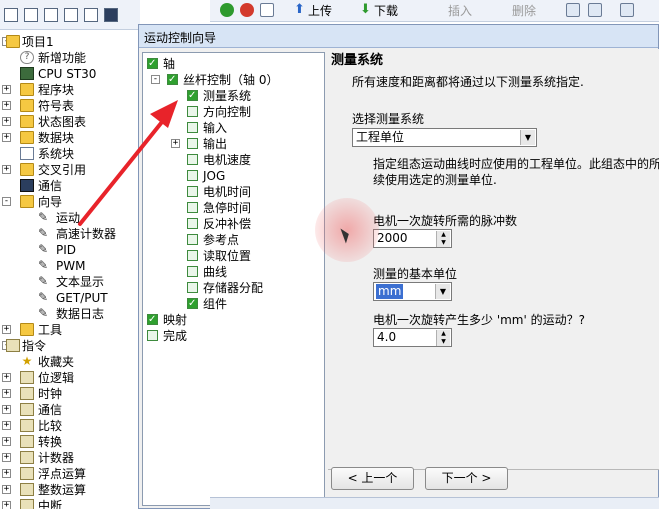 This screenshot has width=659, height=509. Describe the element at coordinates (233, 304) in the screenshot. I see `wizard-step: 组件` at that location.